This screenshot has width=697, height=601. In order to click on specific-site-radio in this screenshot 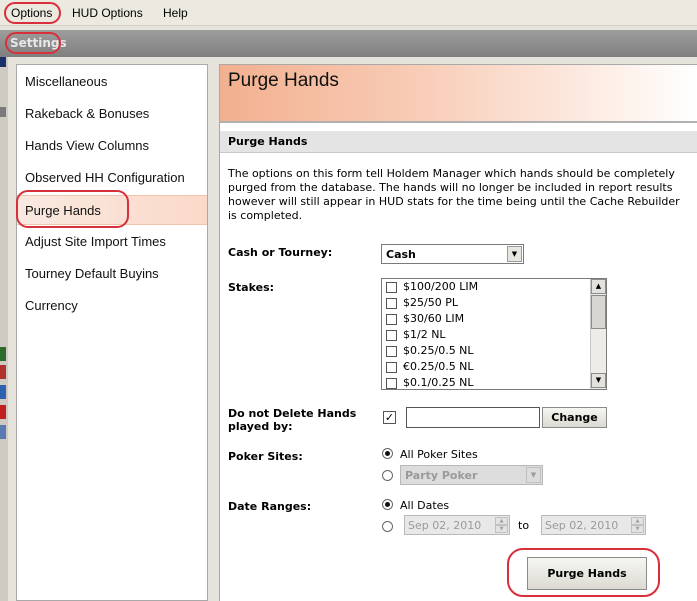, I will do `click(387, 475)`.